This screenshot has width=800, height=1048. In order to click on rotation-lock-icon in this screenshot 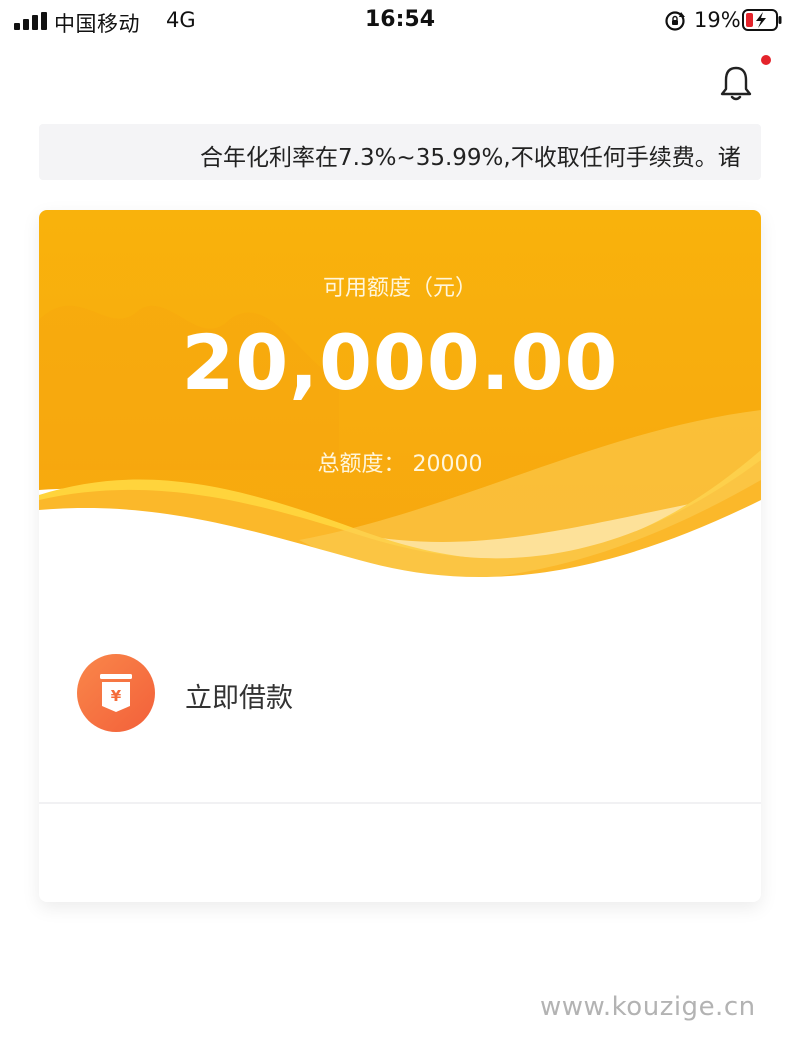, I will do `click(675, 21)`.